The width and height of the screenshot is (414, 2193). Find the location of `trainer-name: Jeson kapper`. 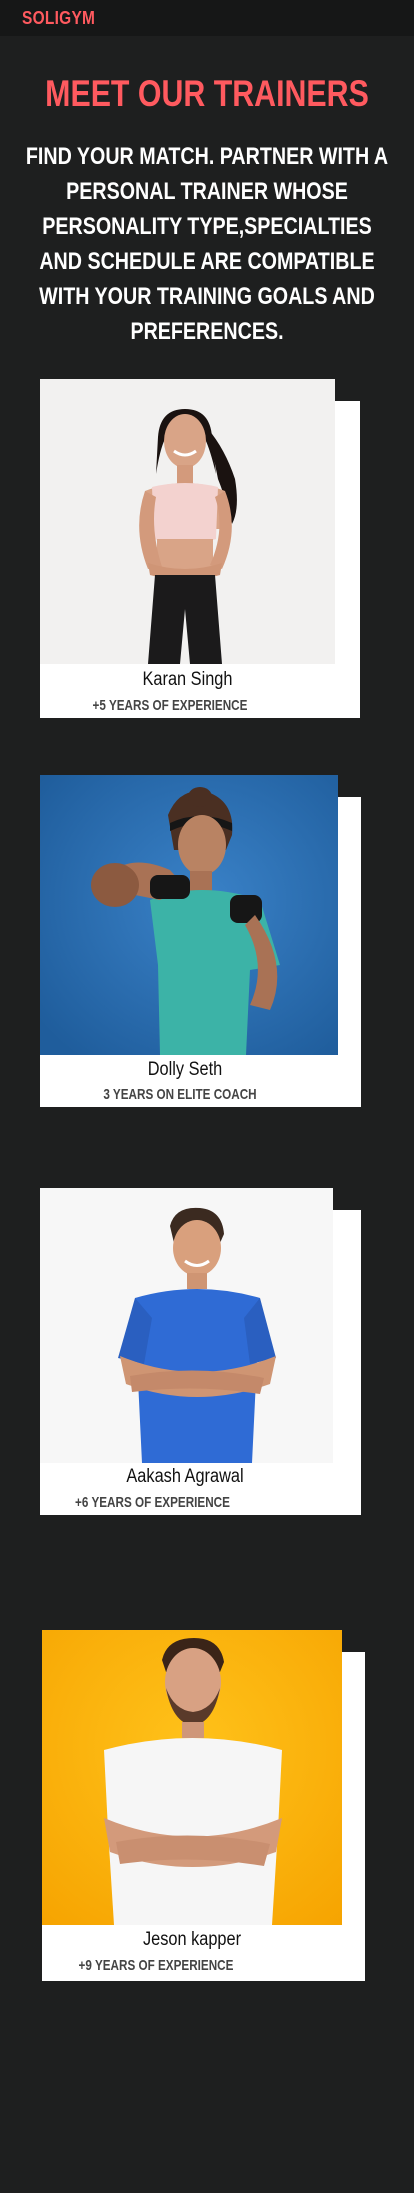

trainer-name: Jeson kapper is located at coordinates (192, 1939).